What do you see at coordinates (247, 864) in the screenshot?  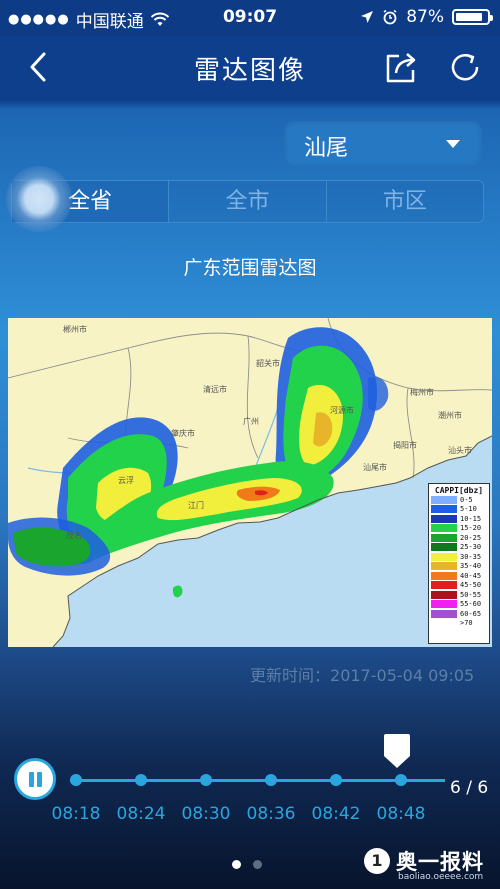 I see `page-indicator` at bounding box center [247, 864].